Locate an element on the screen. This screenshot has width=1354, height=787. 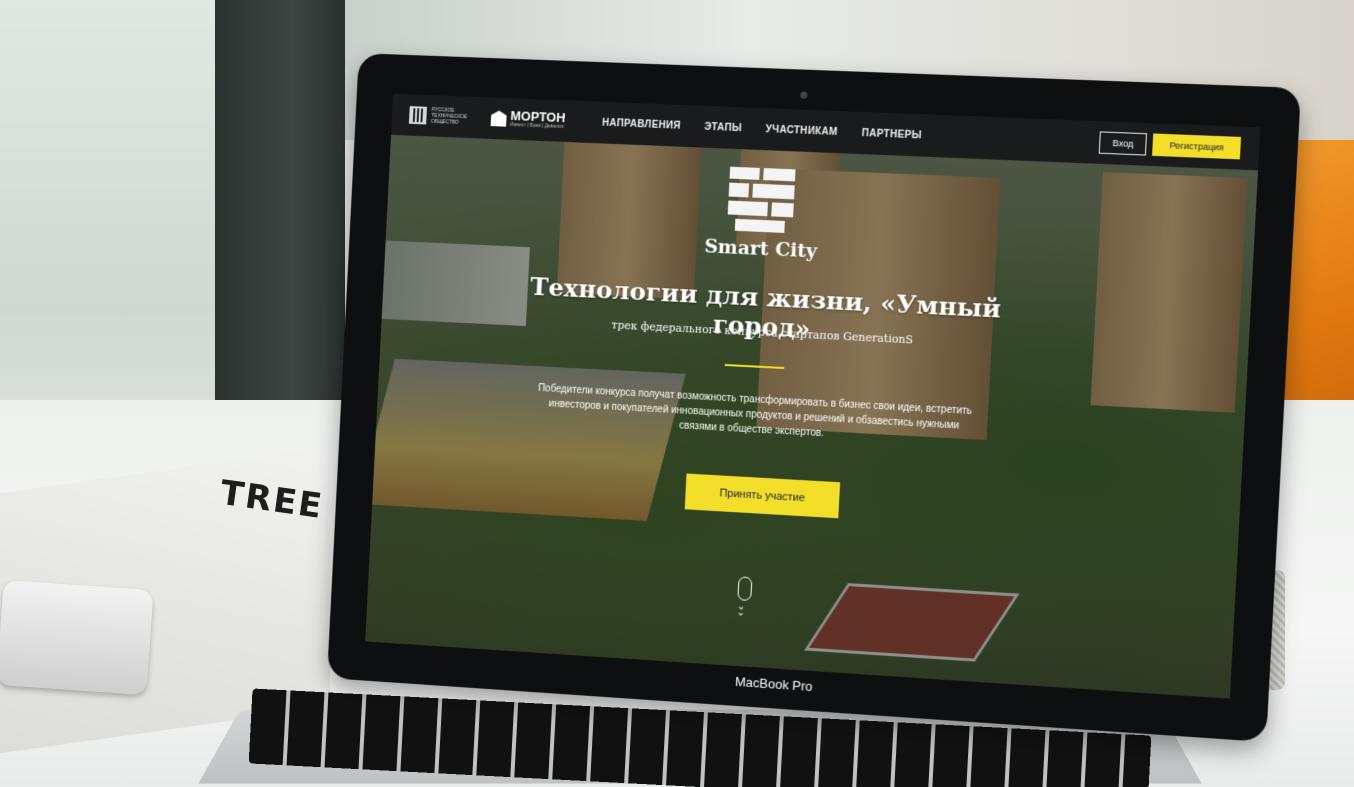
smartphone is located at coordinates (77, 637).